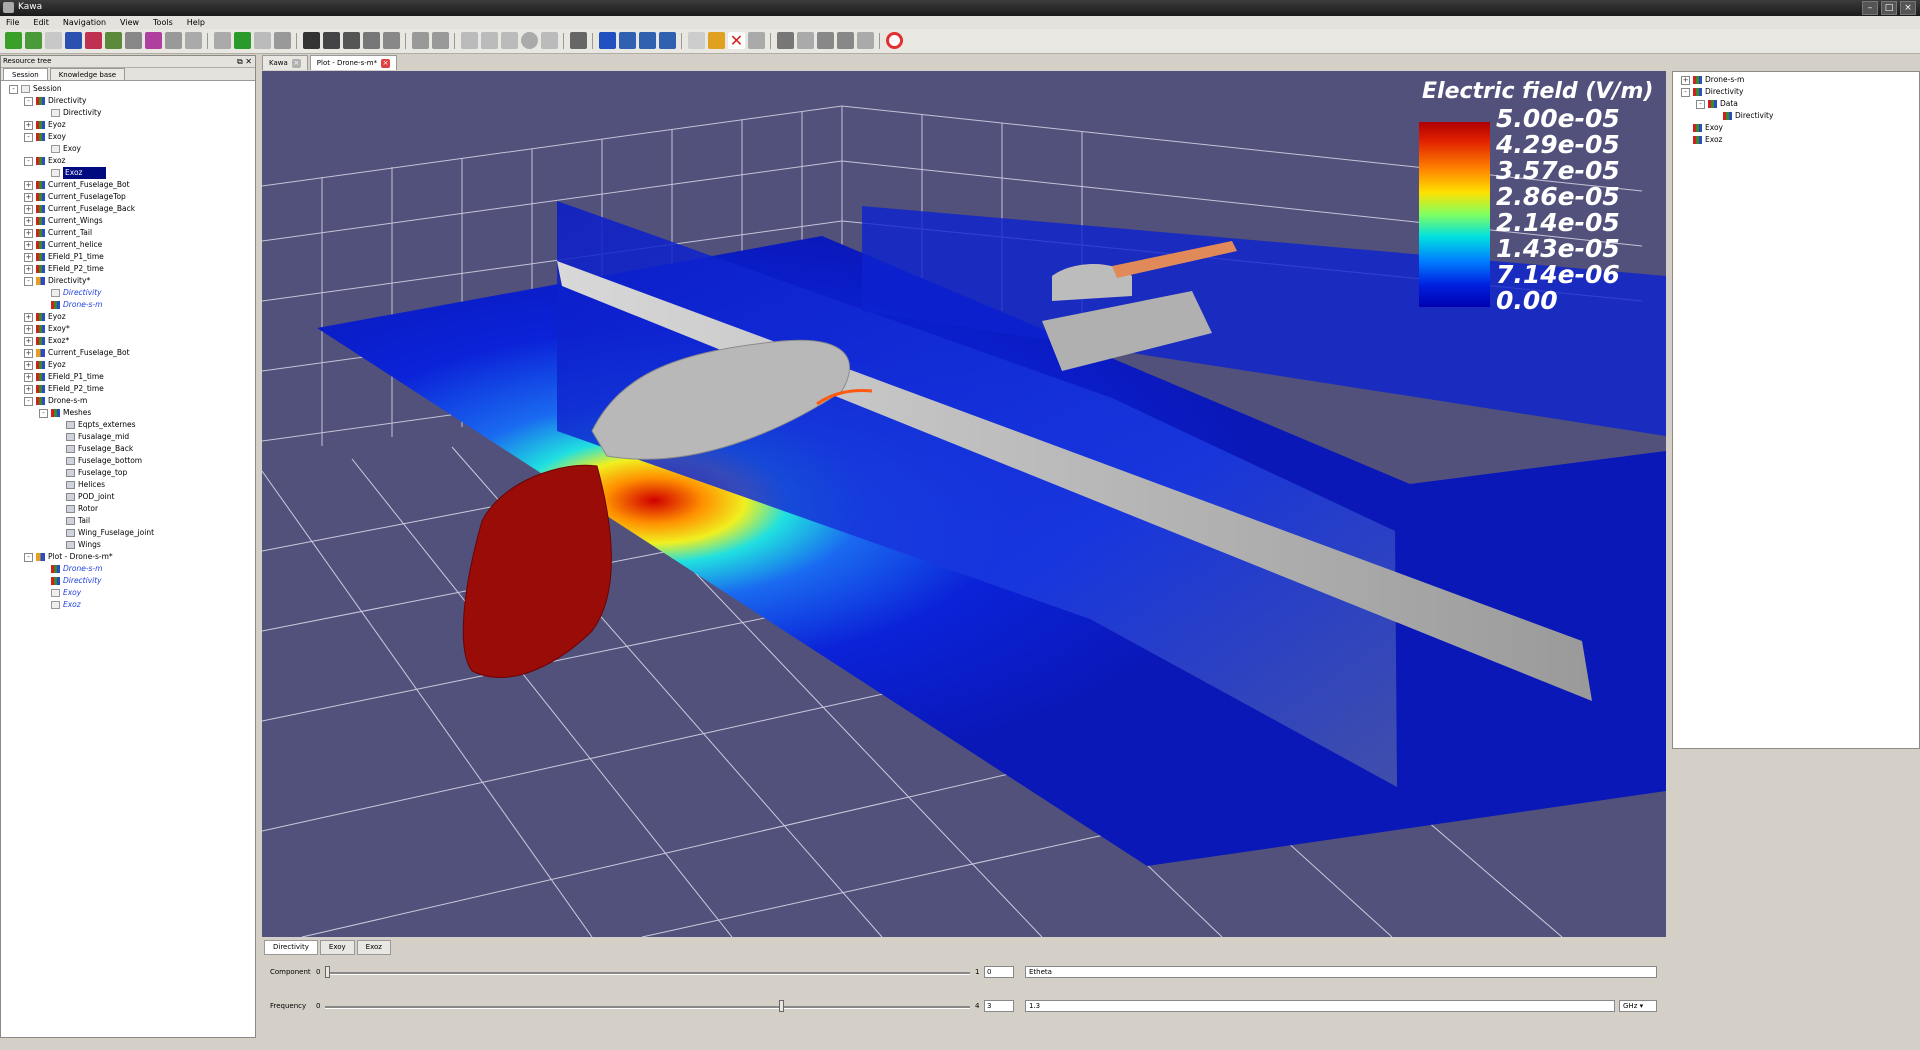 The height and width of the screenshot is (1050, 1920). Describe the element at coordinates (647, 1007) in the screenshot. I see `frequency-slider-track` at that location.